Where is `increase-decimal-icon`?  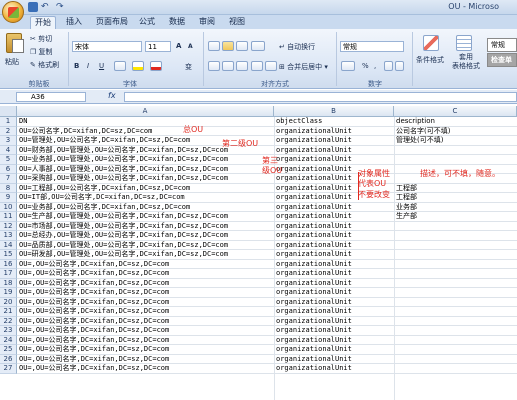 increase-decimal-icon is located at coordinates (388, 66).